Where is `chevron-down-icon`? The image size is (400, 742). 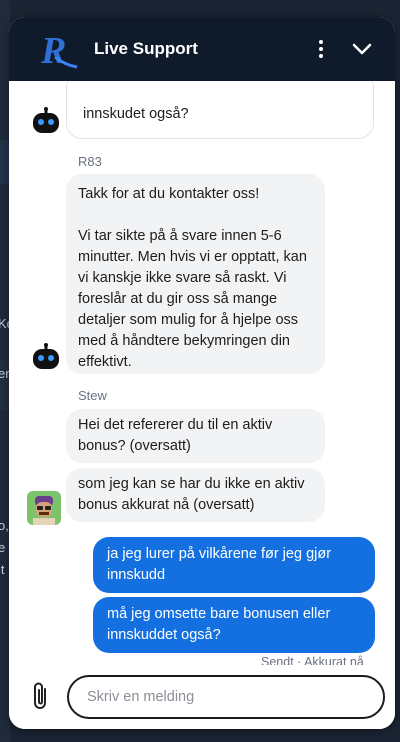 chevron-down-icon is located at coordinates (362, 49).